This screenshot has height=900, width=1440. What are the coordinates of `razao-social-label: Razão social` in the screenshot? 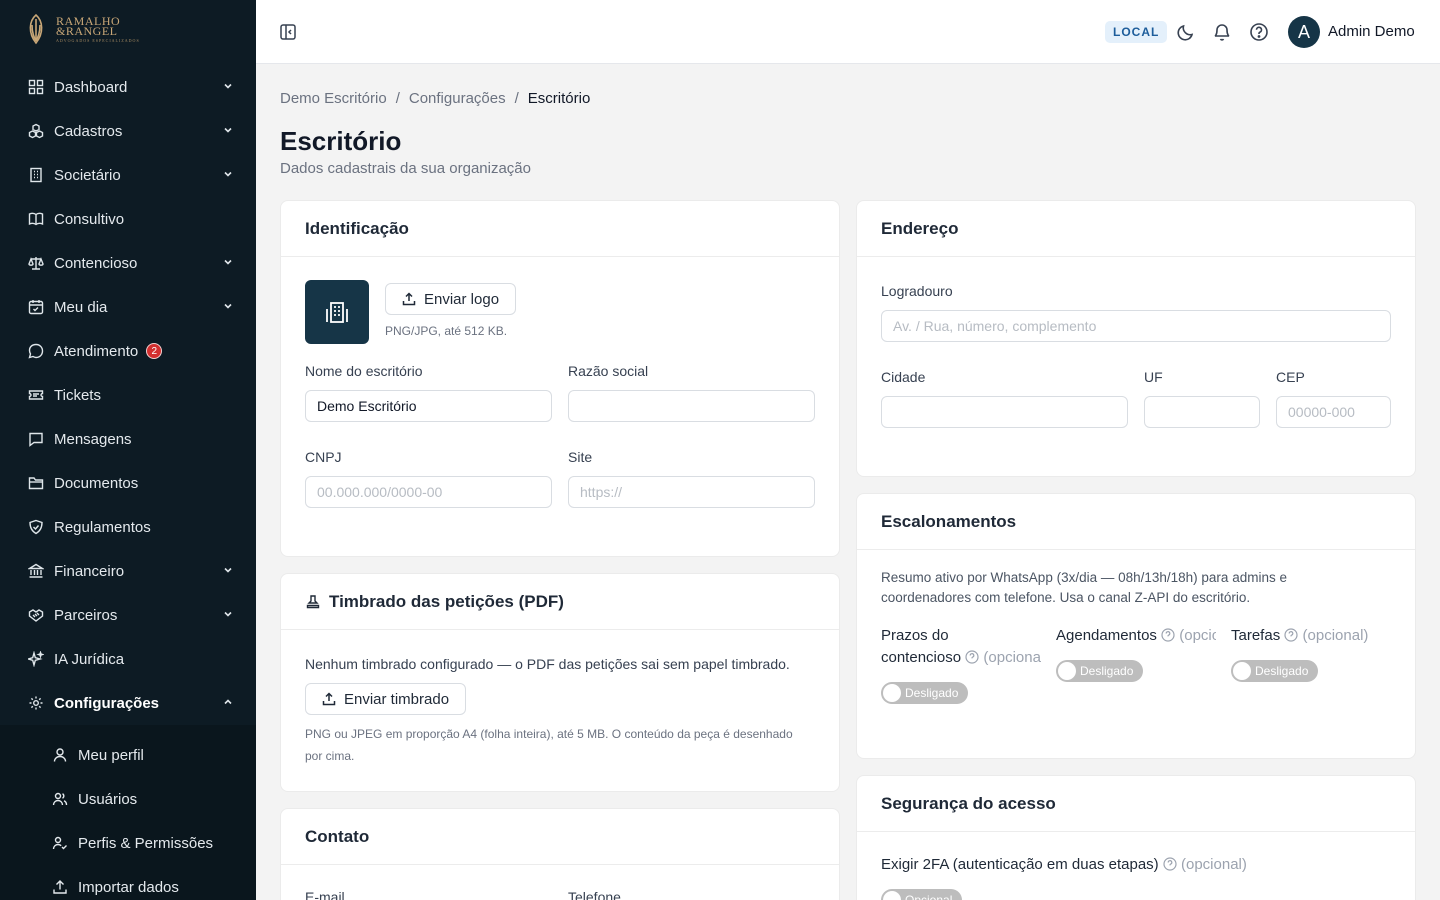 It's located at (608, 371).